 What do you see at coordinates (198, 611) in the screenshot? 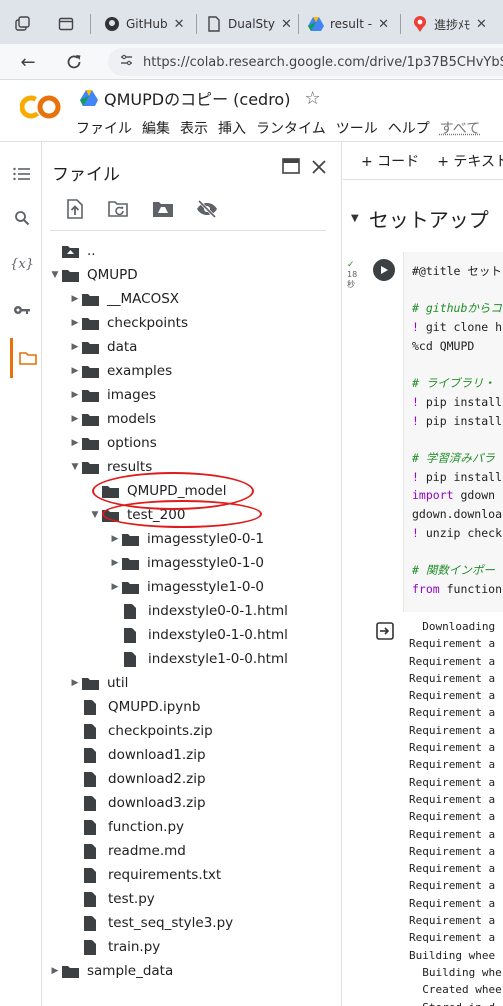
I see `file-row: indexstyle0-0-1.html` at bounding box center [198, 611].